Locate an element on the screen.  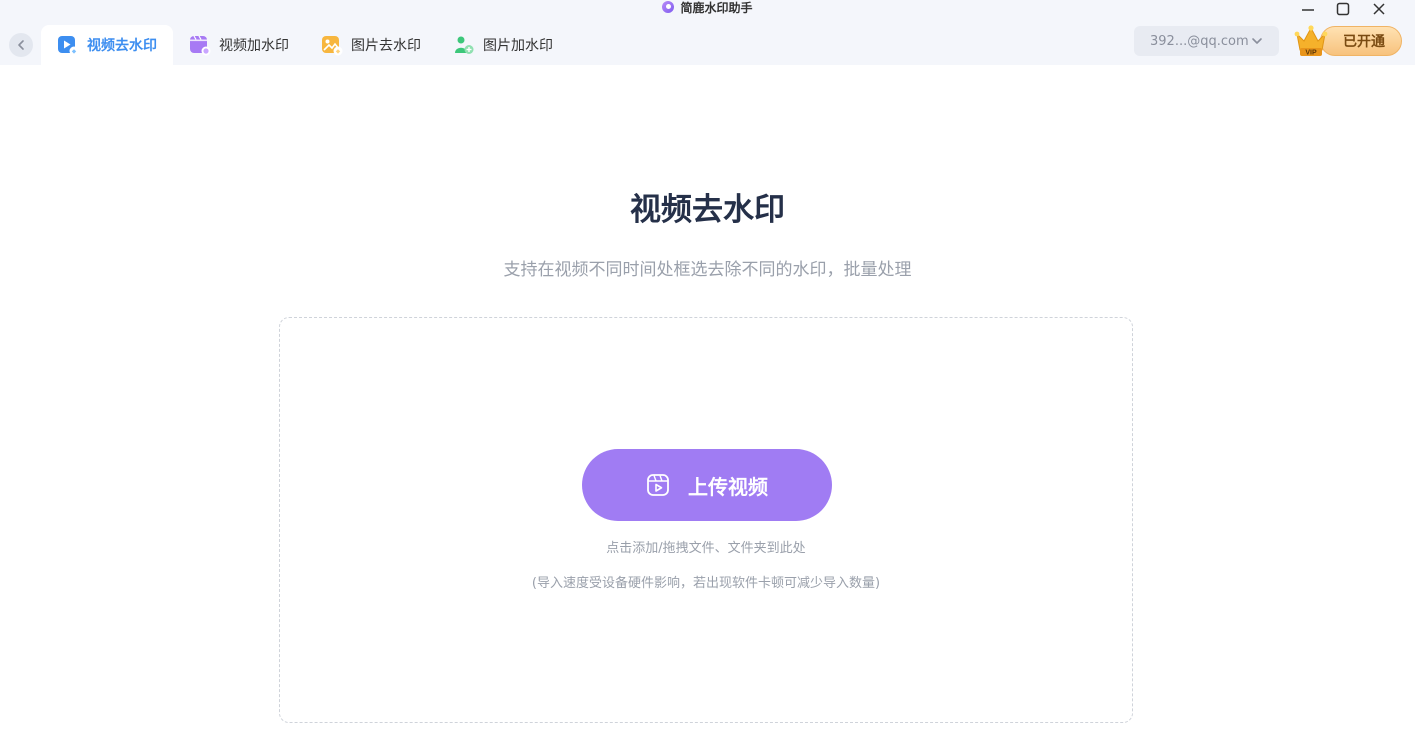
upload-video-button: 上传视频 is located at coordinates (707, 485).